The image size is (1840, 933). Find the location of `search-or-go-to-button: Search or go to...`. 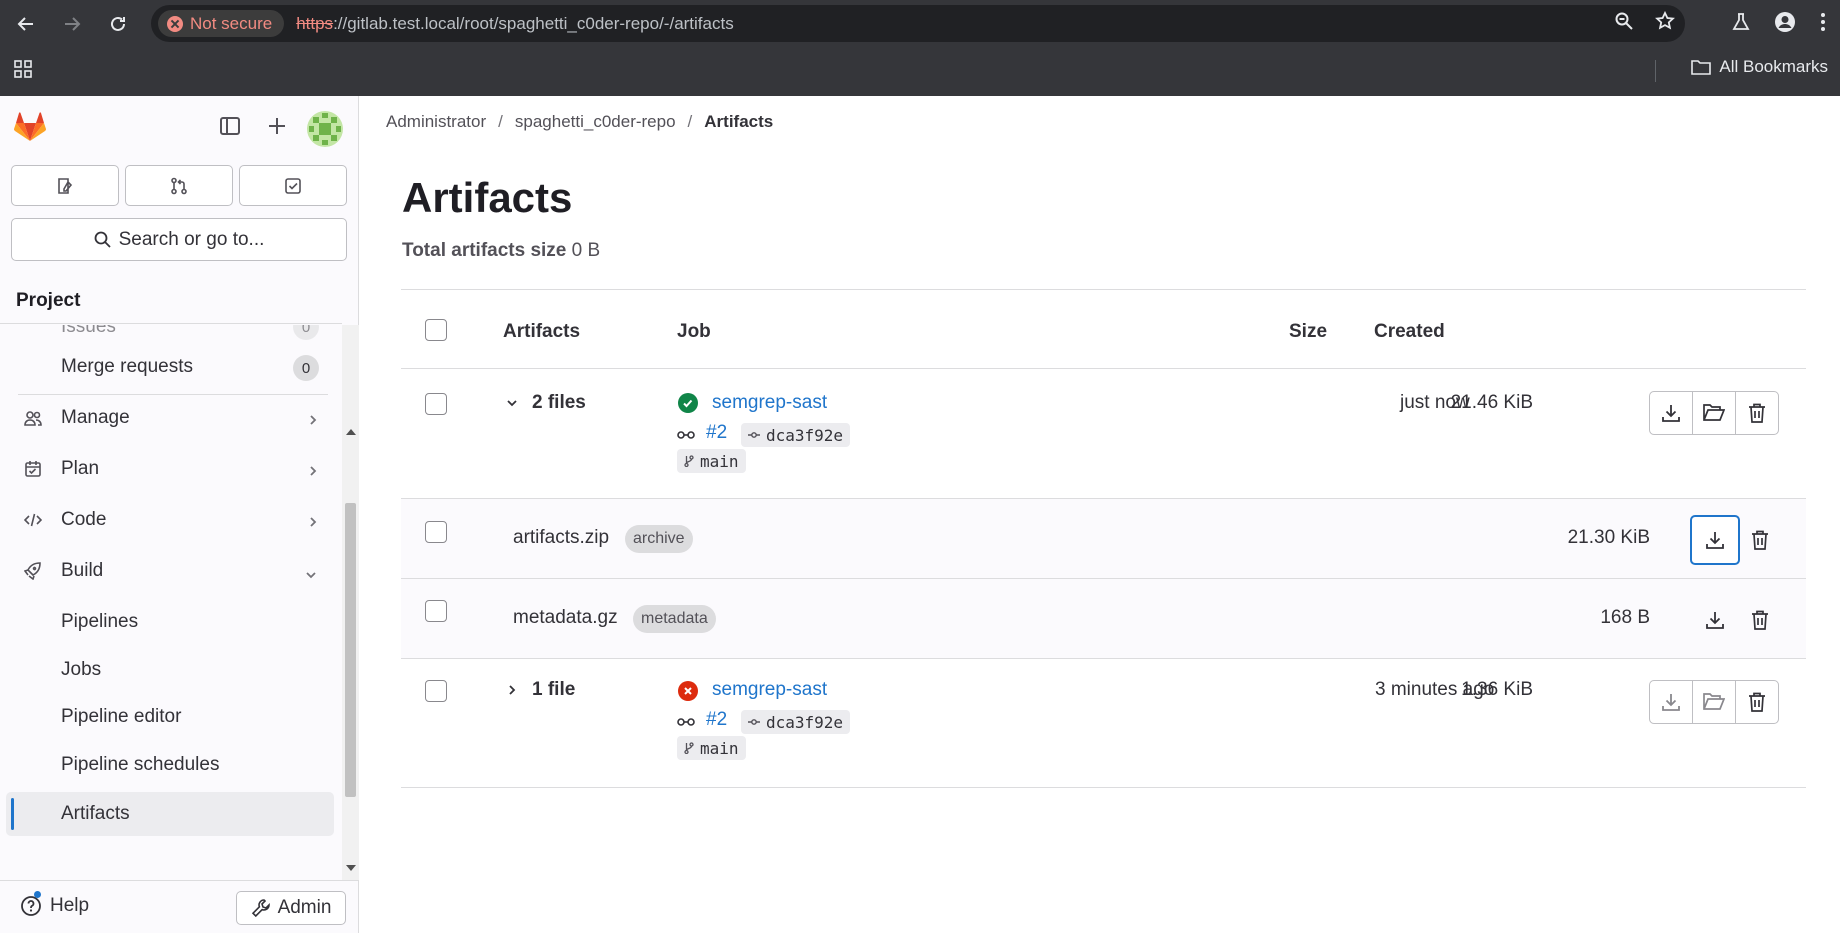

search-or-go-to-button: Search or go to... is located at coordinates (179, 239).